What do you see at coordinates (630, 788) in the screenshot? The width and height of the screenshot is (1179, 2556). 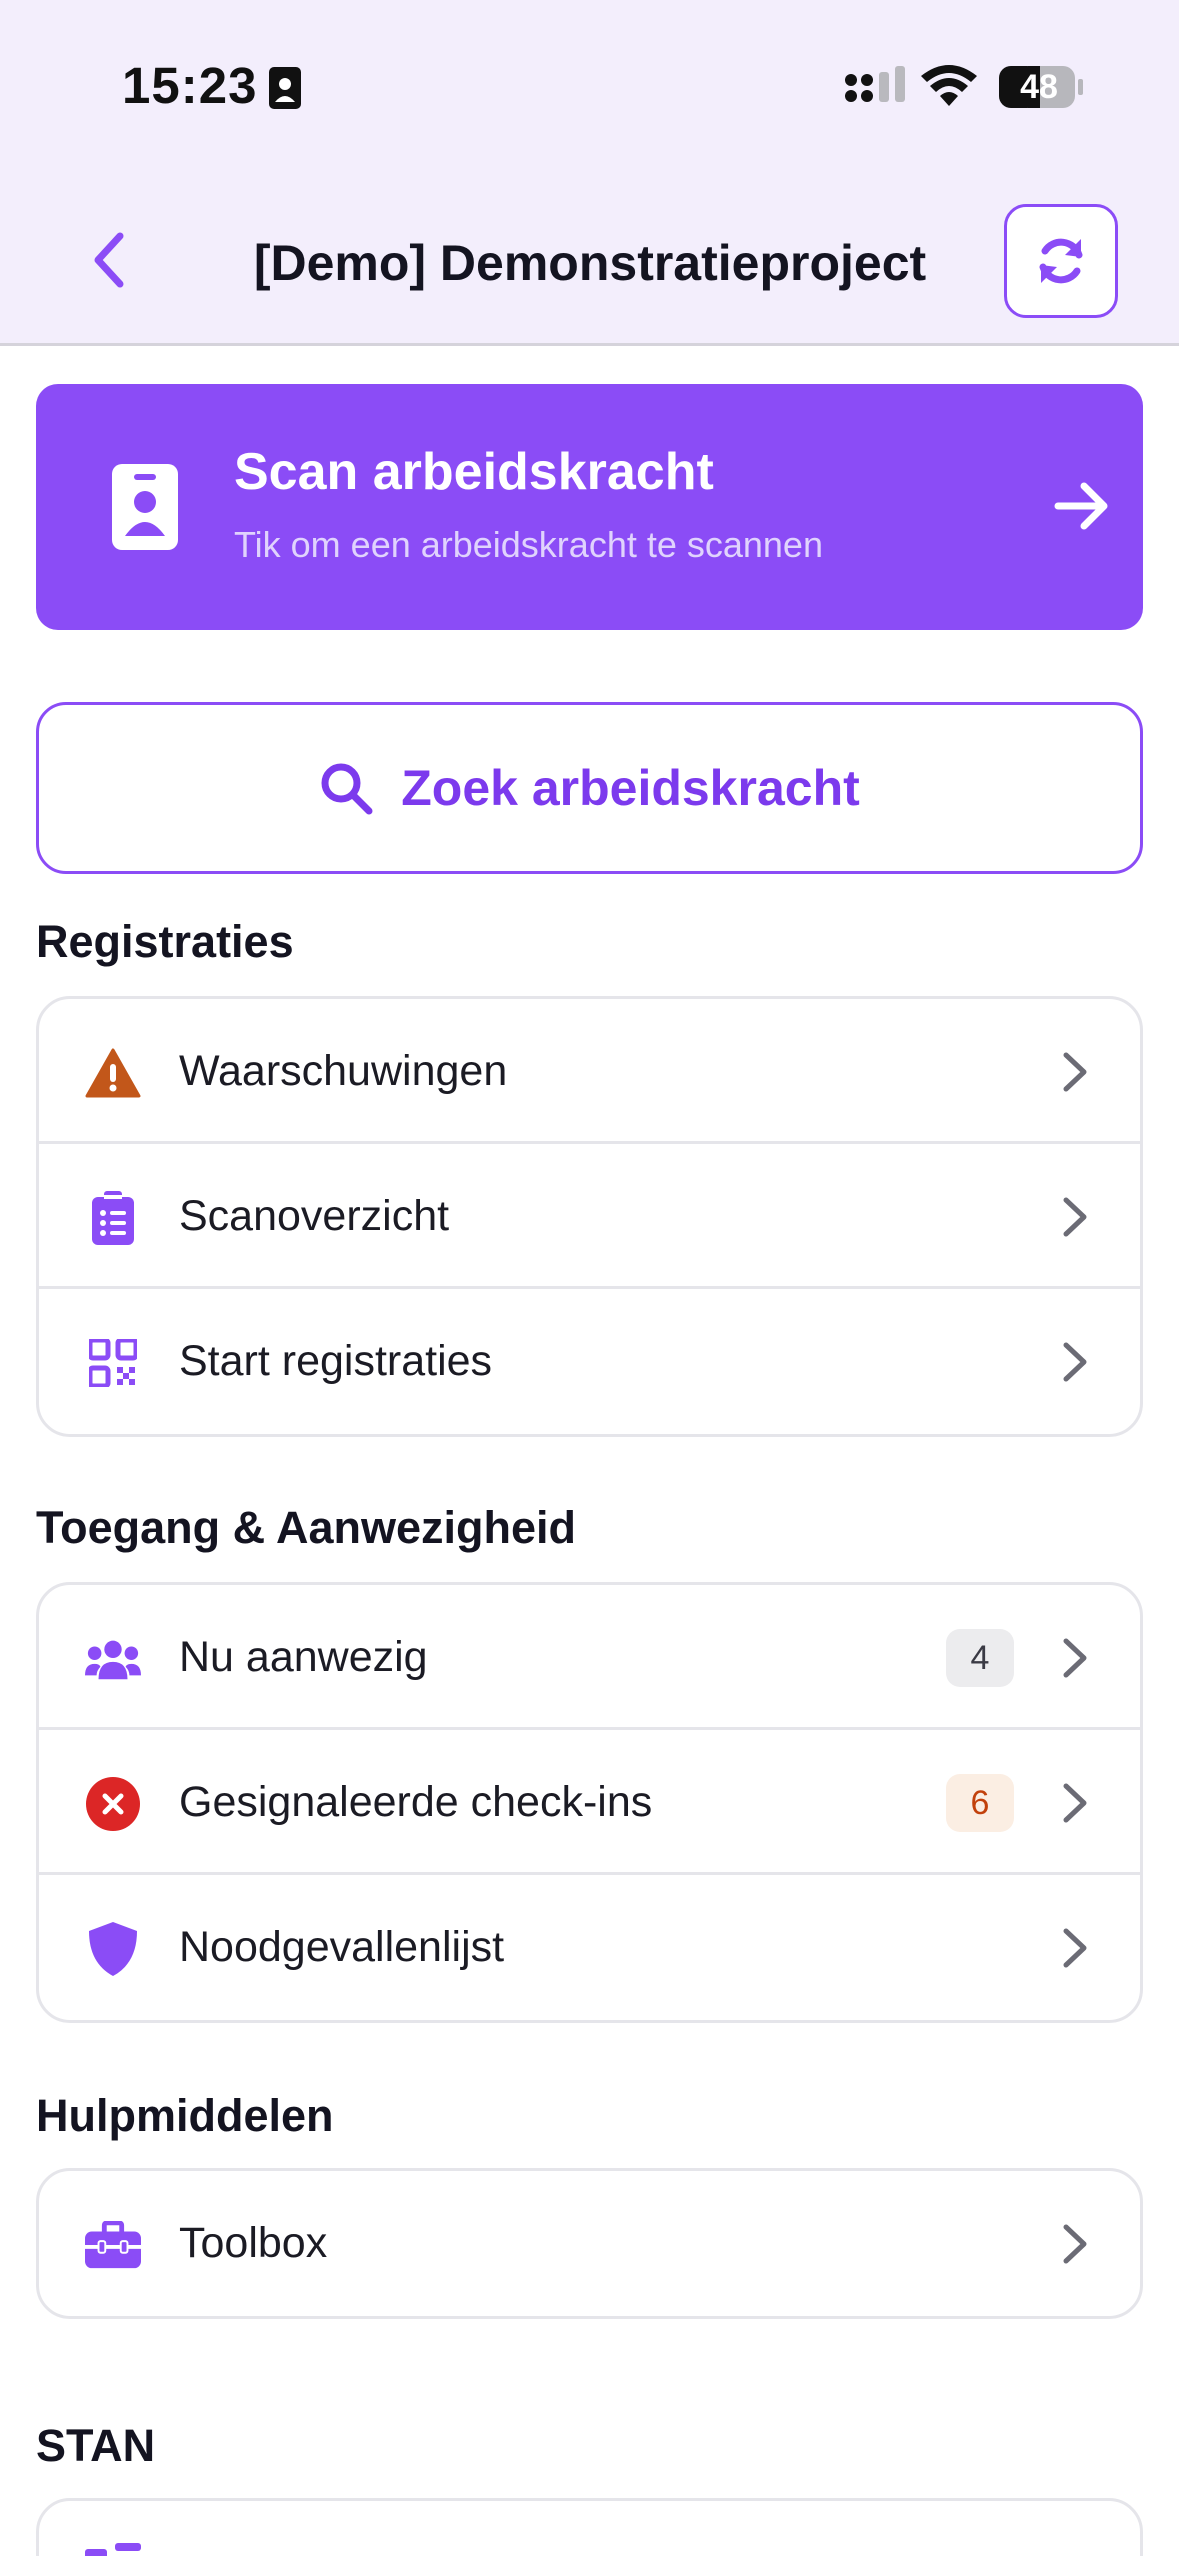 I see `search-worker-label: Zoek arbeidskracht` at bounding box center [630, 788].